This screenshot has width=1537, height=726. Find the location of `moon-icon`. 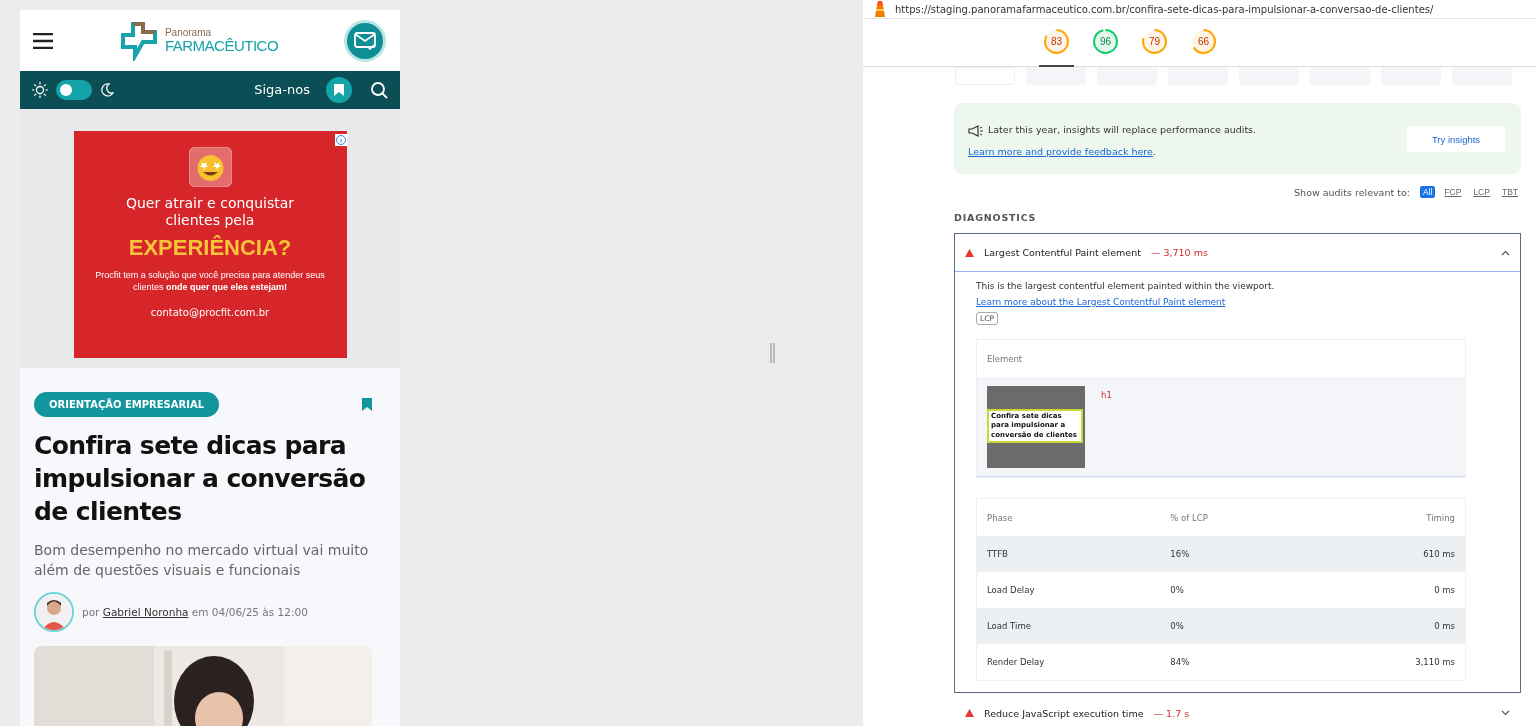

moon-icon is located at coordinates (107, 89).